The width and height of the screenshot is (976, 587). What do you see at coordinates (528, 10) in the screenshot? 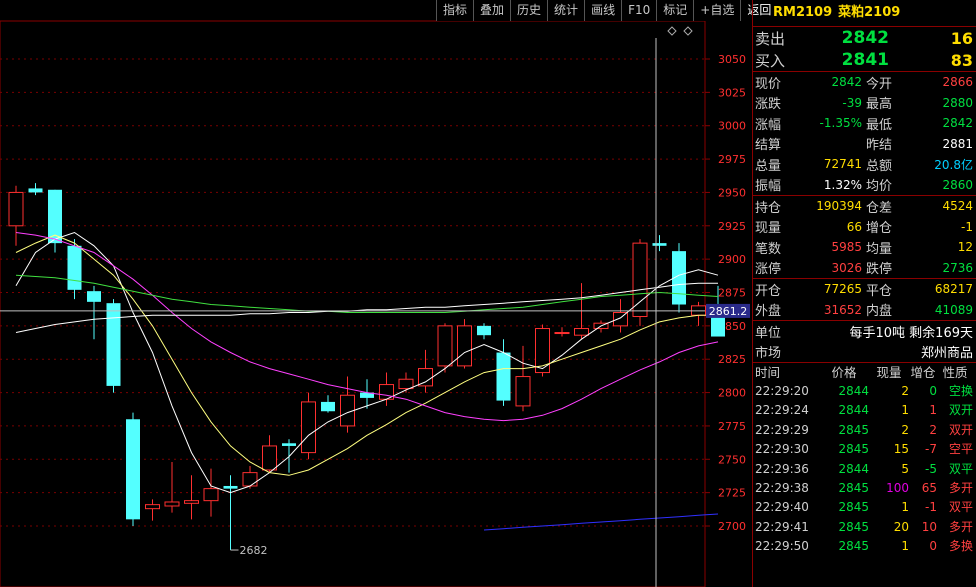
I see `toolbar-btn-2: 历史` at bounding box center [528, 10].